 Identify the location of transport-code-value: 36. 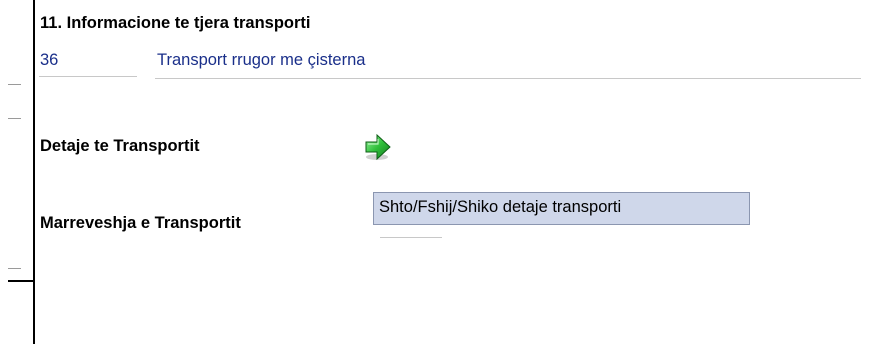
(49, 60).